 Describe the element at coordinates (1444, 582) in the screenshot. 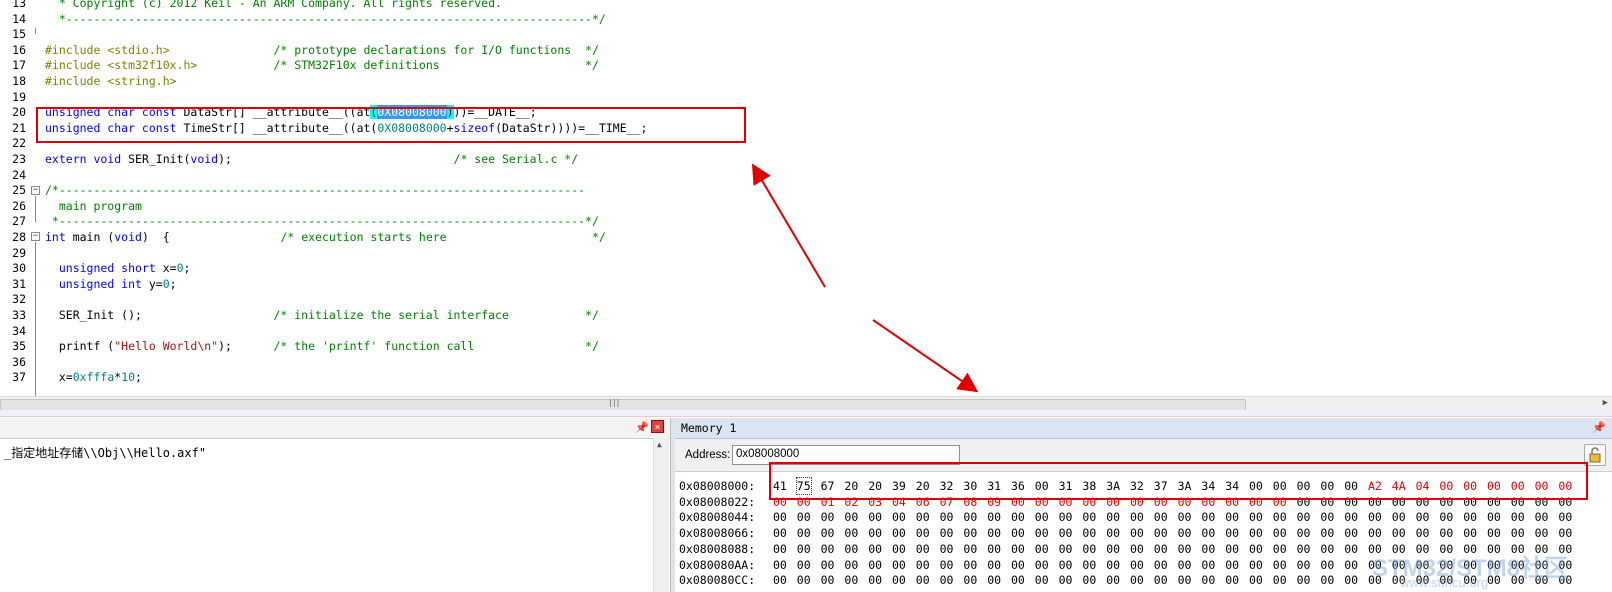

I see `watermark-url: www.stmcu.org` at that location.